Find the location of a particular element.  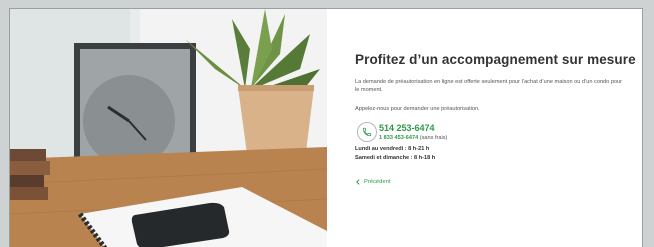

chevron-left-icon is located at coordinates (358, 182).